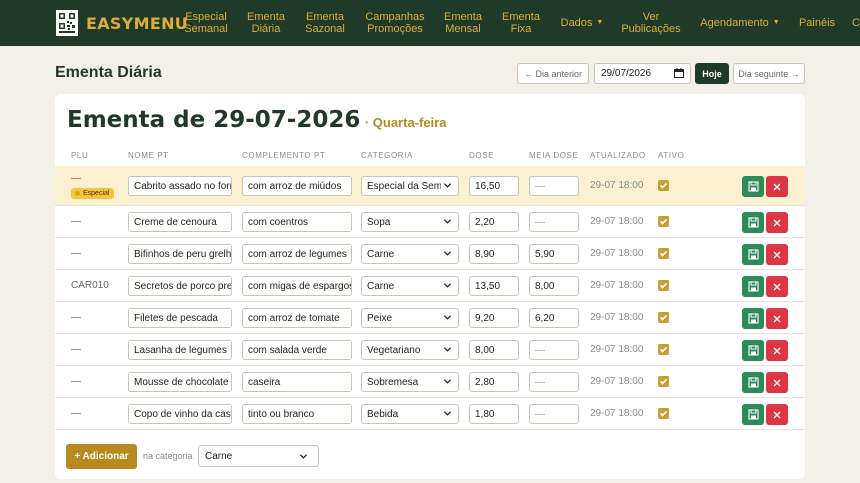 Image resolution: width=860 pixels, height=483 pixels. What do you see at coordinates (410, 350) in the screenshot?
I see `categoria-select: Vegetariano` at bounding box center [410, 350].